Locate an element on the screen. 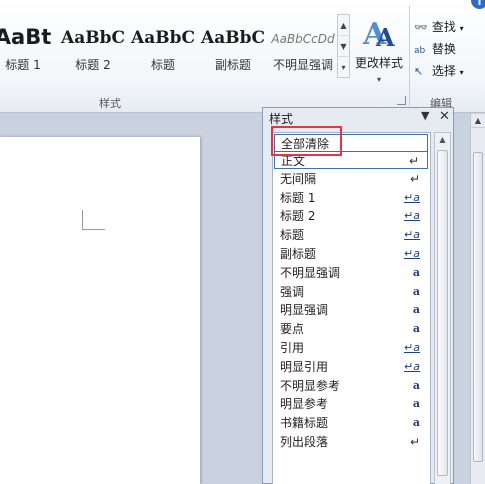 The width and height of the screenshot is (485, 484). style-label: 正文 is located at coordinates (293, 161).